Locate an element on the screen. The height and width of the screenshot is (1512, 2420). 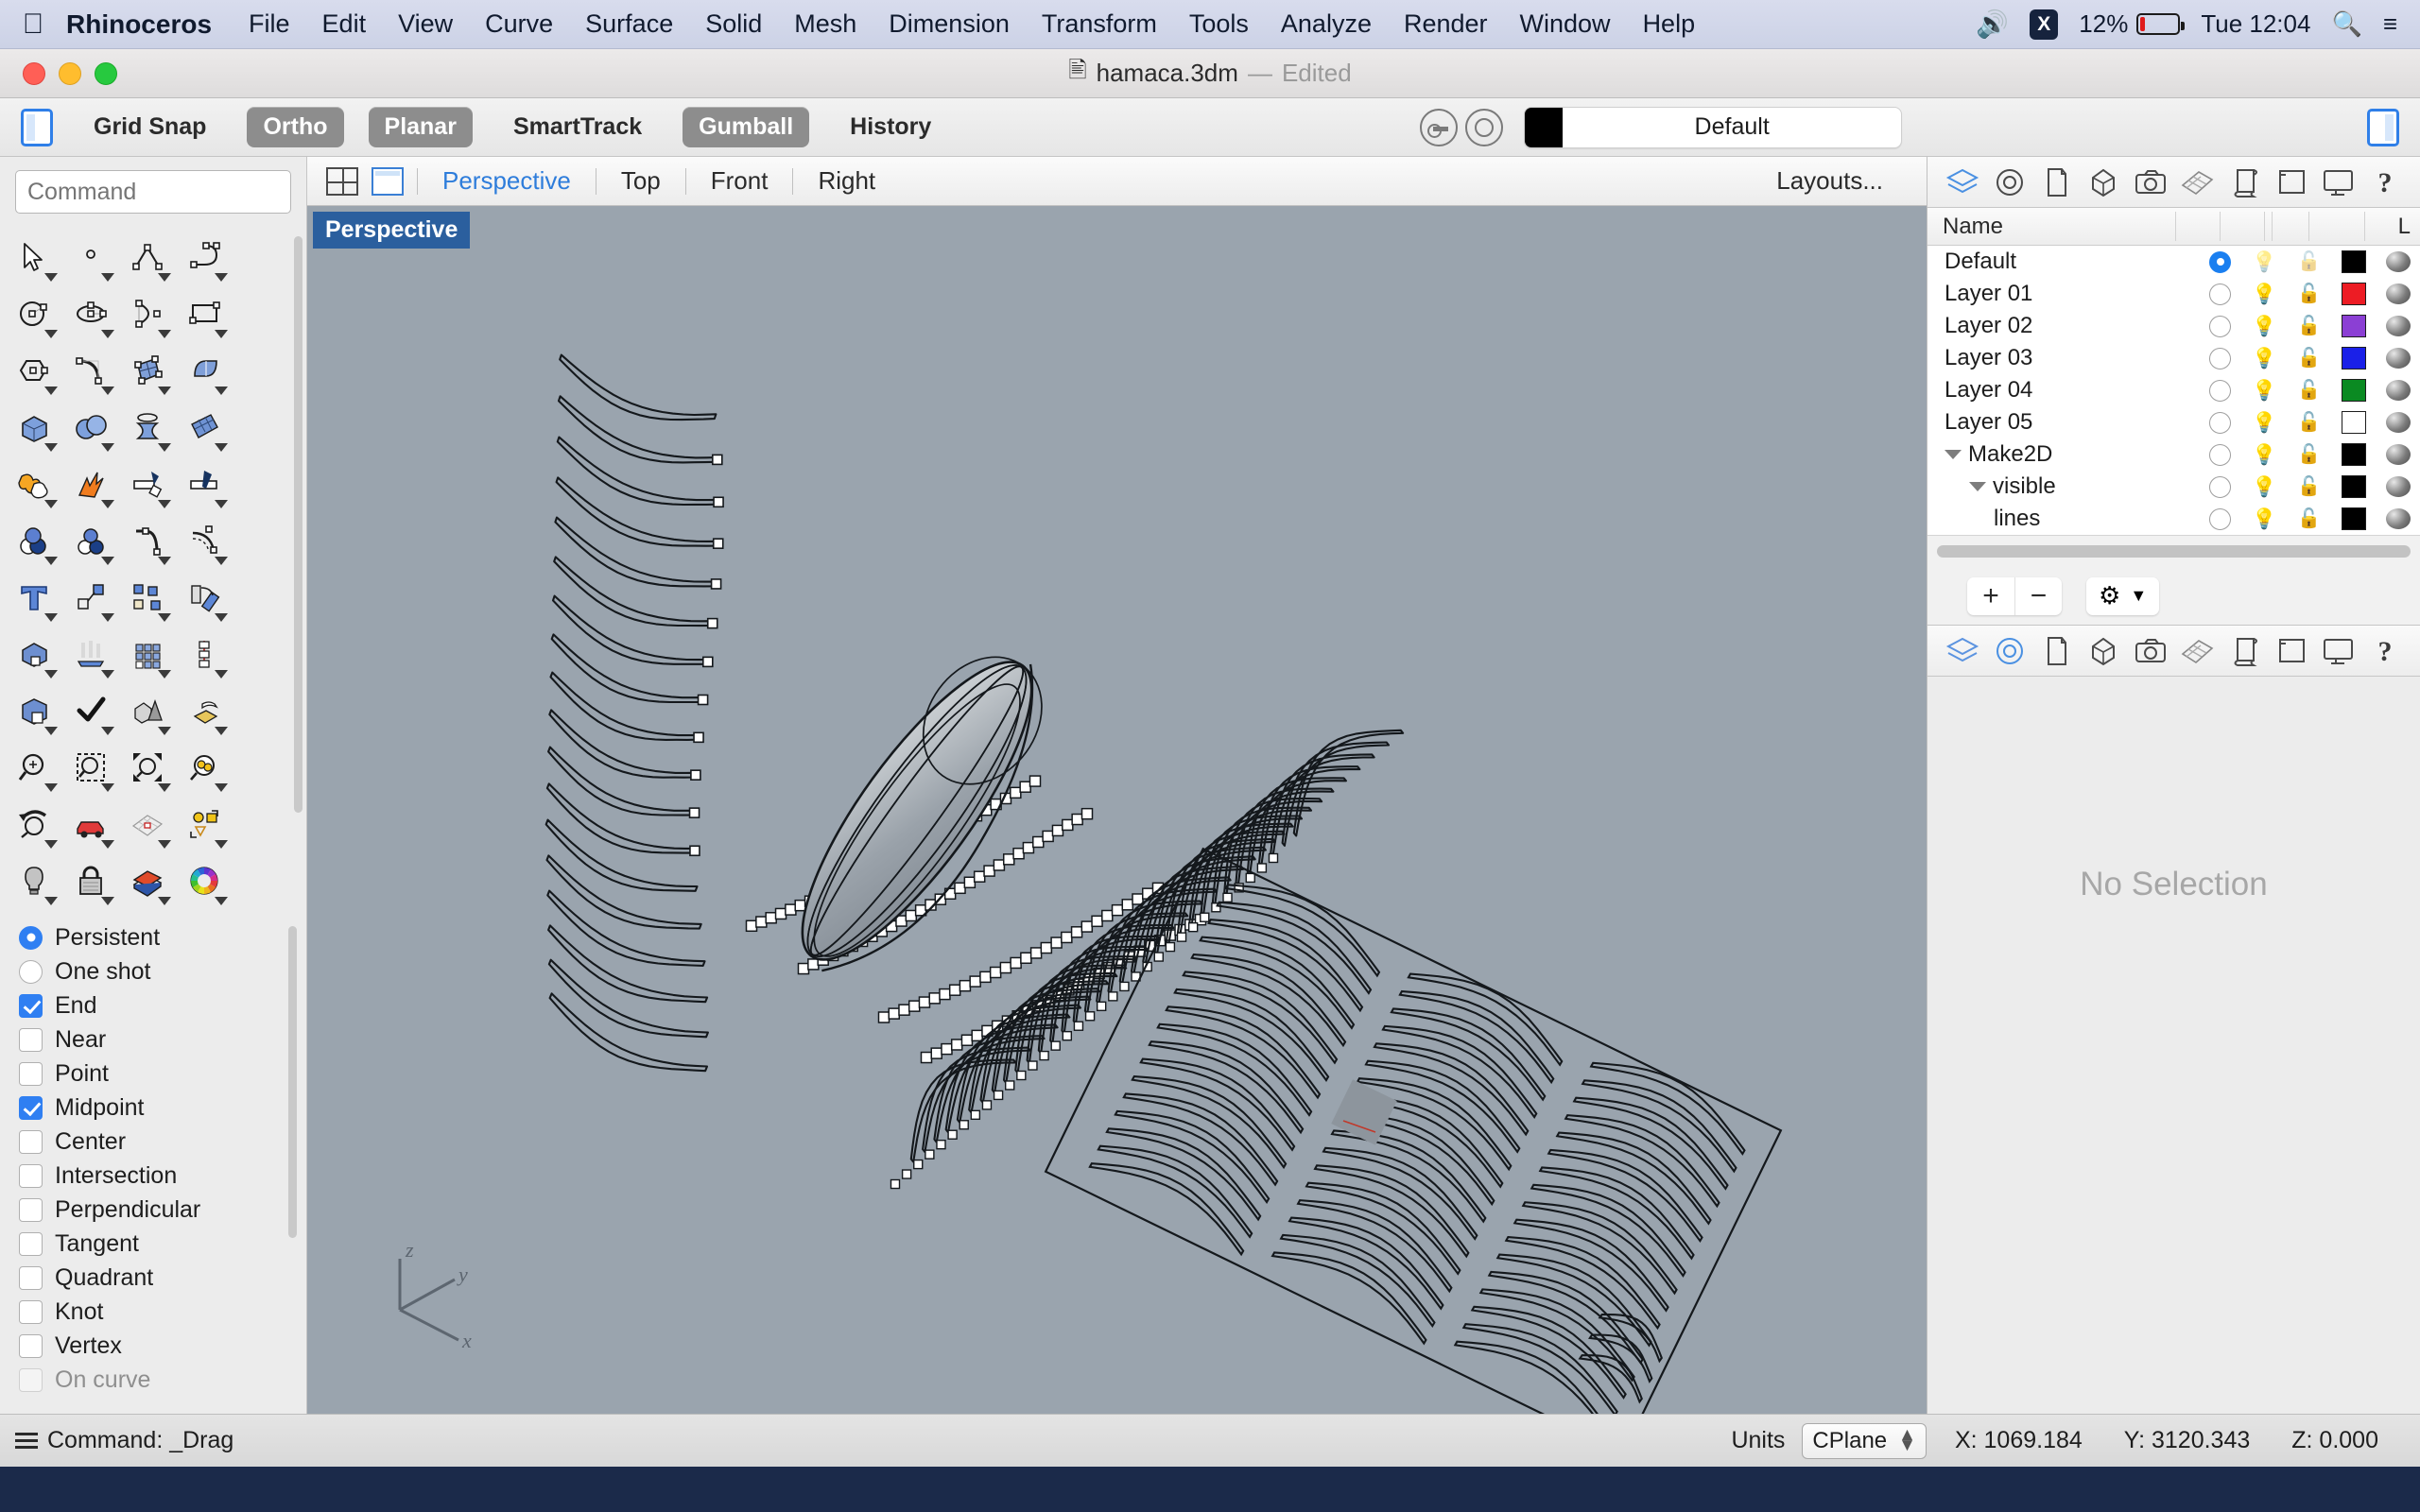
scrollbar-thumb is located at coordinates (2174, 551).